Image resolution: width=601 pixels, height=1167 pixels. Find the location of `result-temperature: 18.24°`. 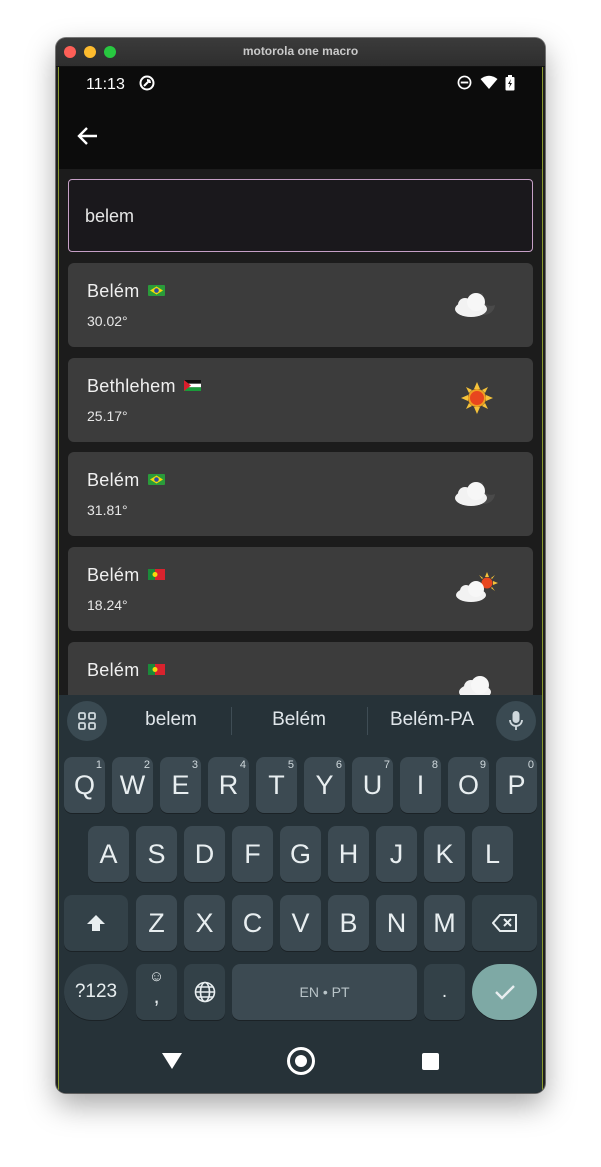

result-temperature: 18.24° is located at coordinates (107, 605).